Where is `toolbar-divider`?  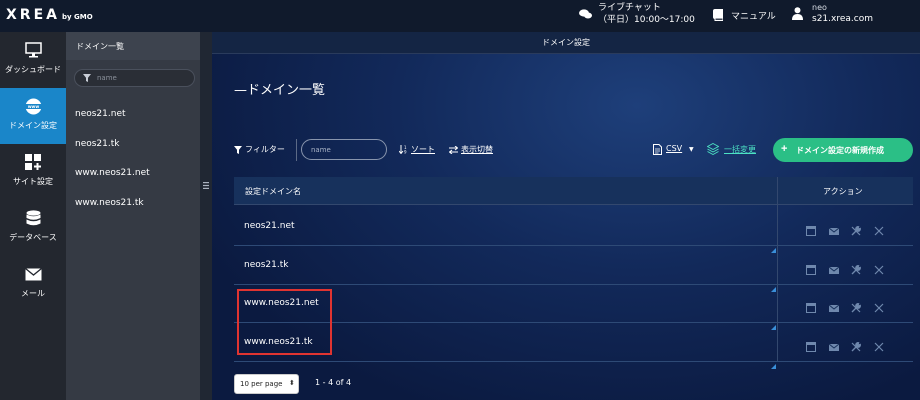
toolbar-divider is located at coordinates (296, 150).